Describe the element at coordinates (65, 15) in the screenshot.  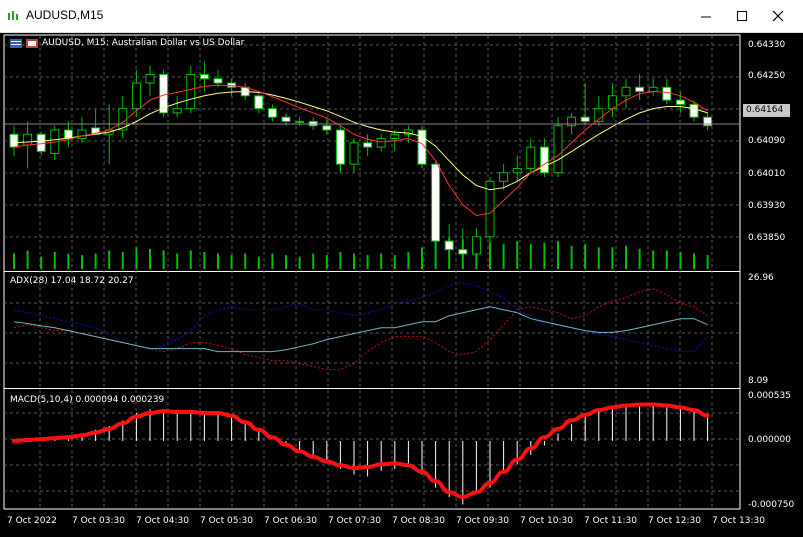
I see `window-title: AUDUSD,M15` at that location.